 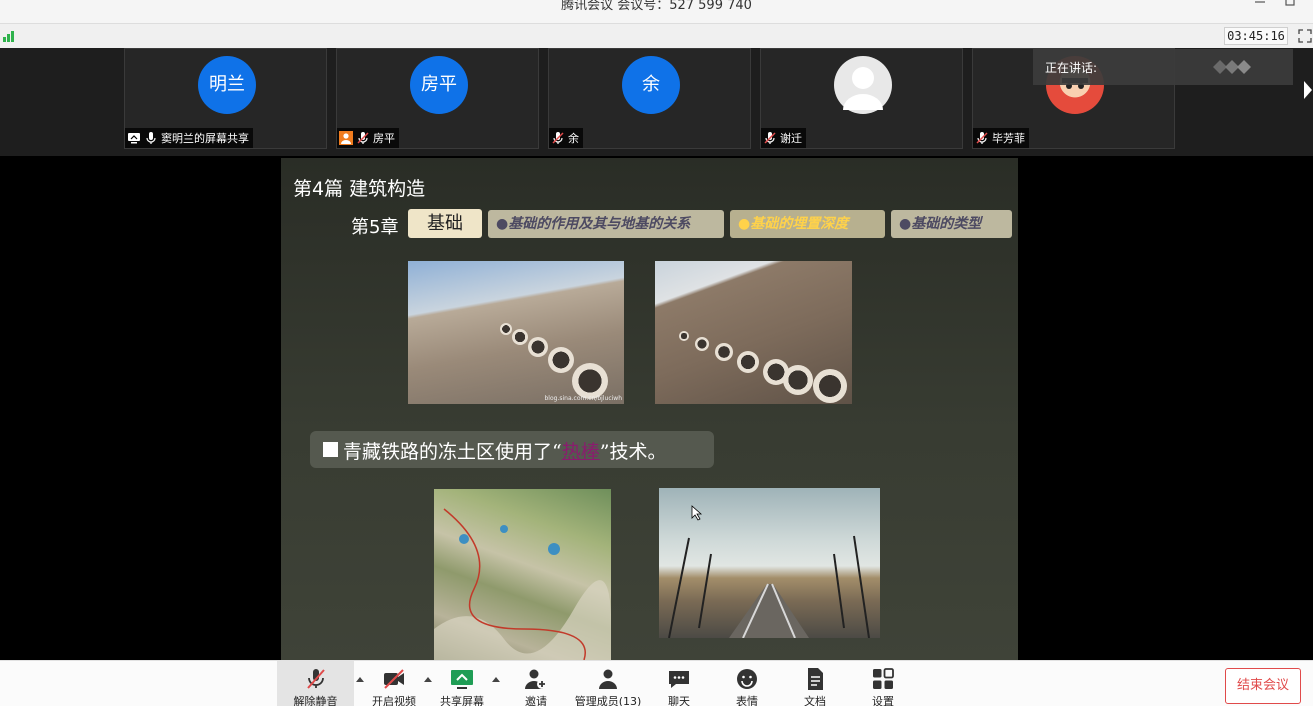 I want to click on microphone-icon, so click(x=151, y=138).